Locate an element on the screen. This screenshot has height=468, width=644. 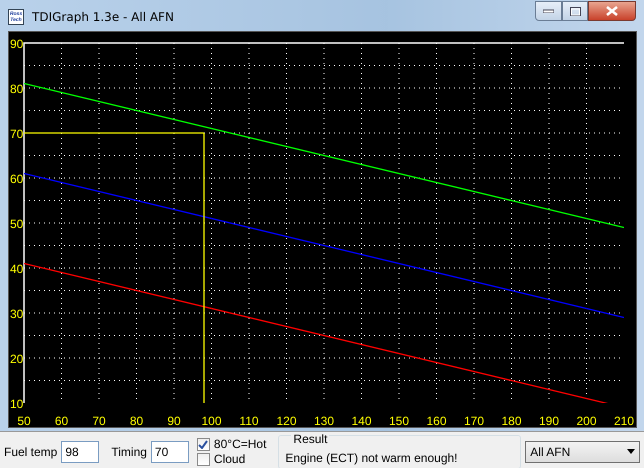
x-tick-label: 100 is located at coordinates (211, 420).